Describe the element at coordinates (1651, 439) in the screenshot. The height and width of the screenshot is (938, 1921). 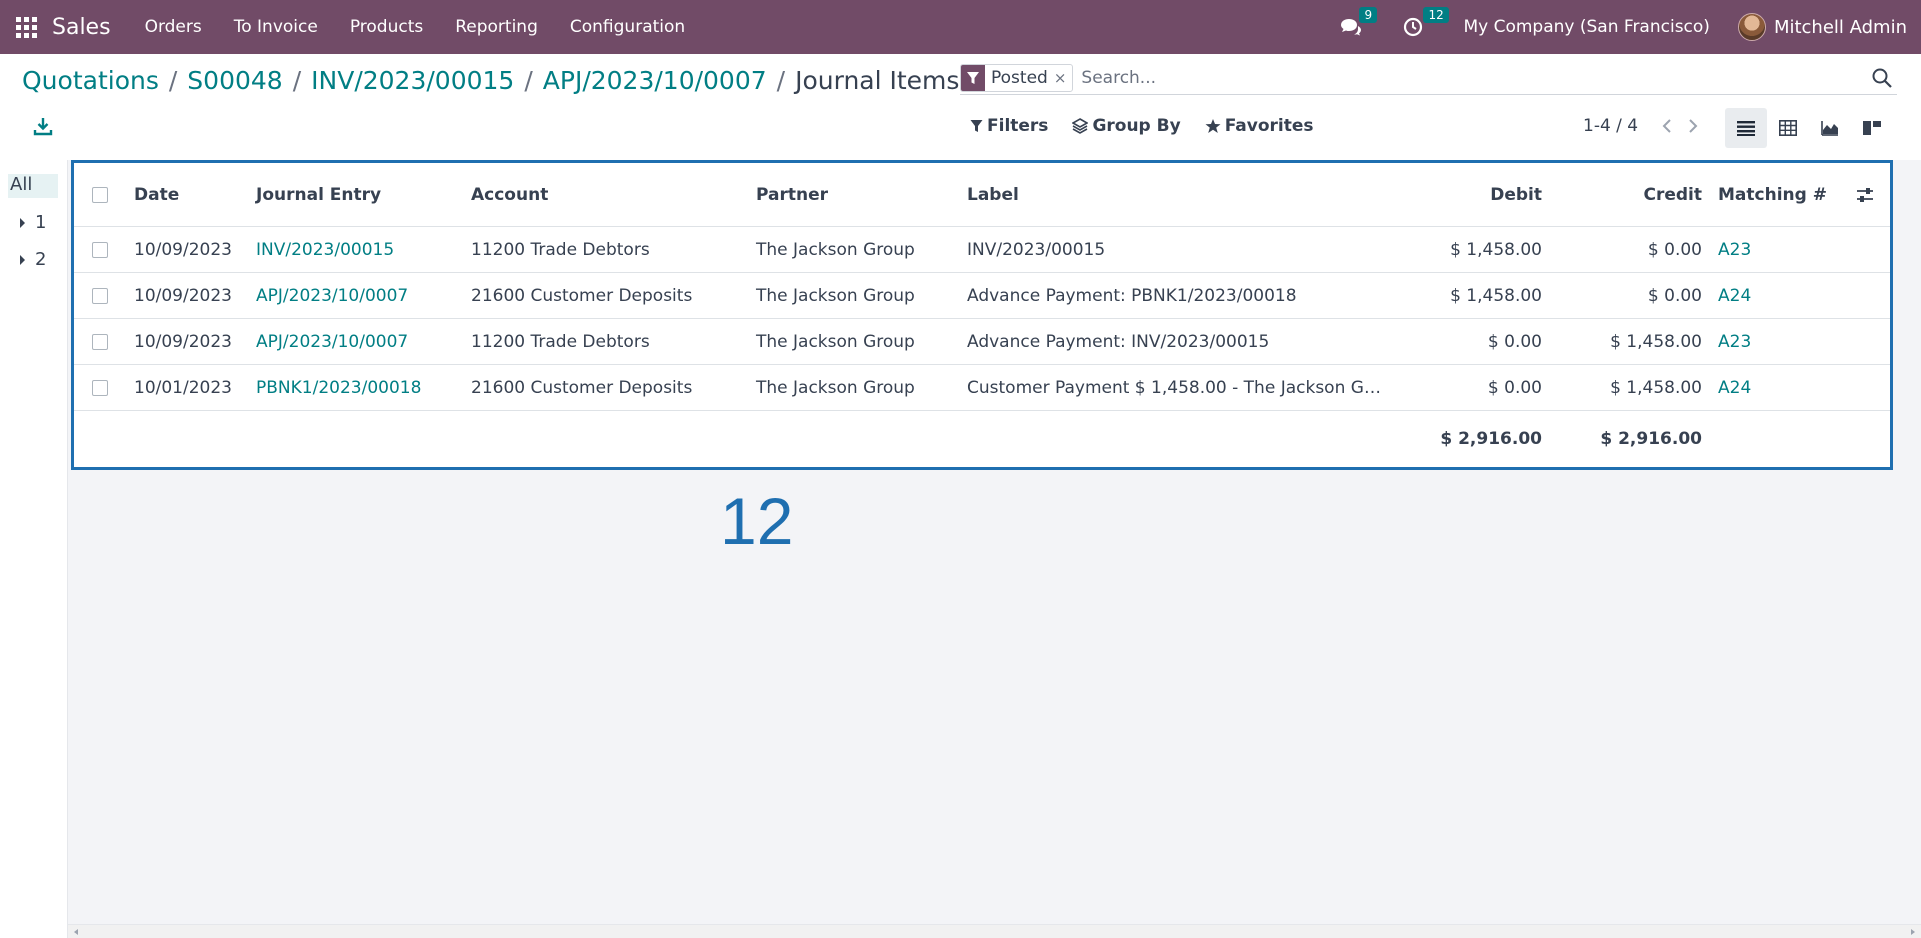
I see `total-credit: $ 2,916.00` at that location.